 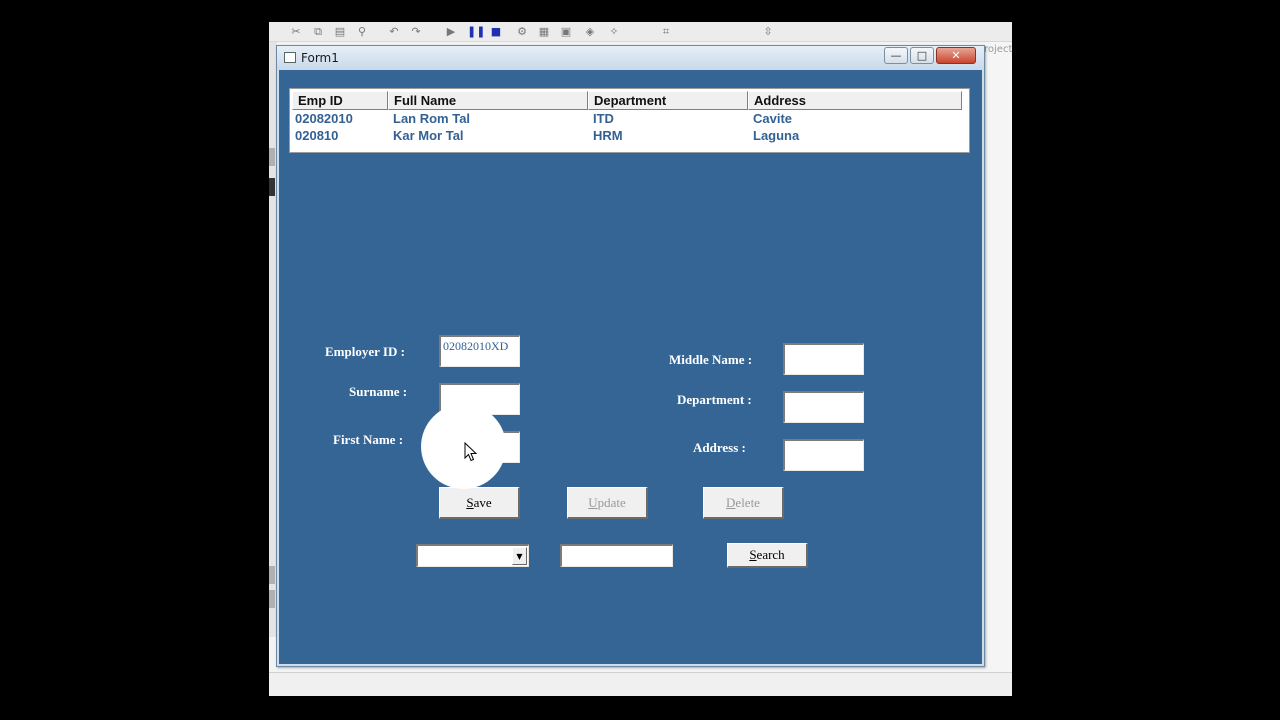 What do you see at coordinates (362, 32) in the screenshot?
I see `find-icon: ⚲` at bounding box center [362, 32].